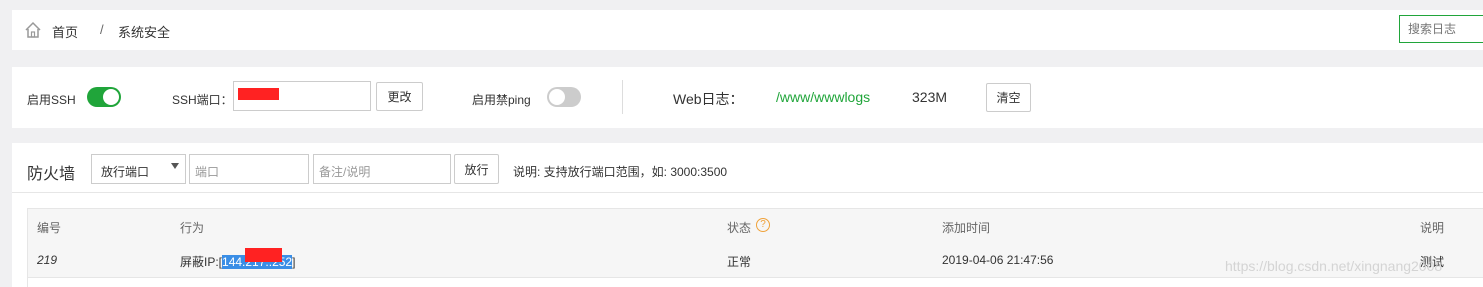 The width and height of the screenshot is (1483, 287). What do you see at coordinates (998, 260) in the screenshot?
I see `row-added: 2019-04-06 21:47:56` at bounding box center [998, 260].